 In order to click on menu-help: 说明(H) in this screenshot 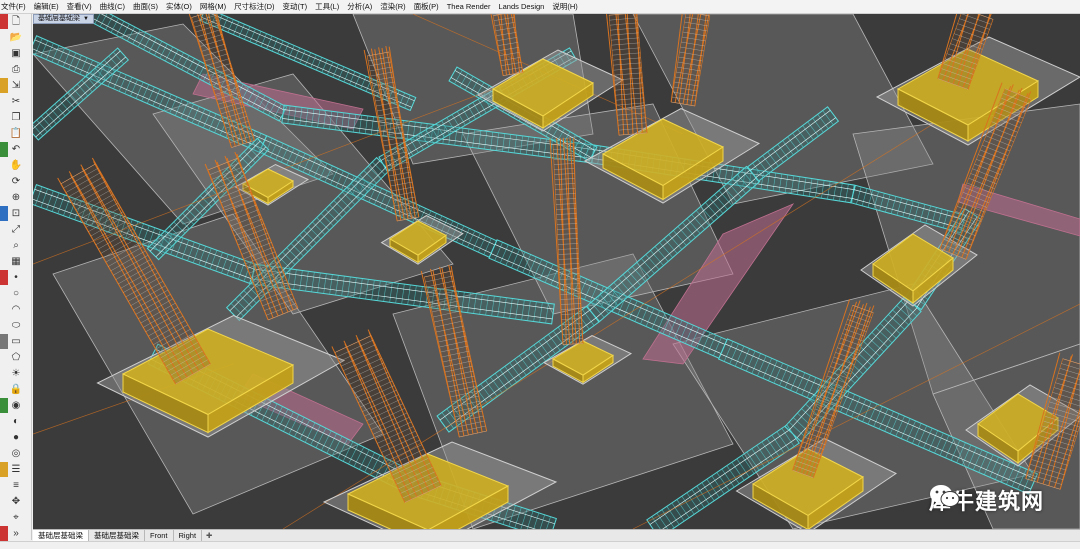, I will do `click(564, 6)`.